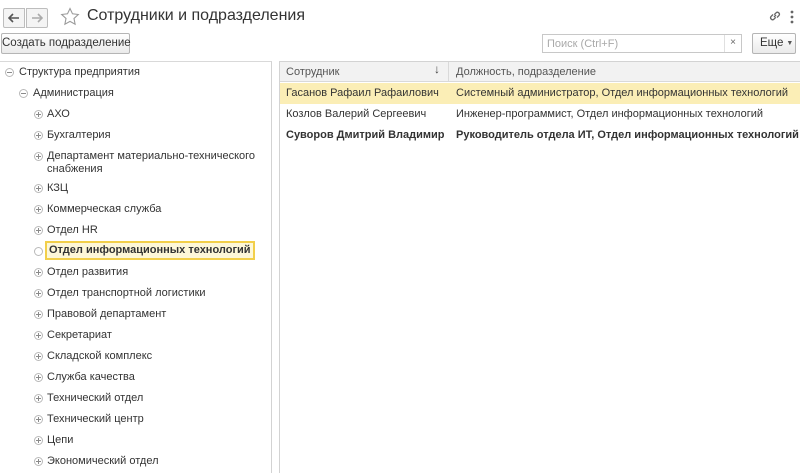 The height and width of the screenshot is (473, 800). Describe the element at coordinates (107, 314) in the screenshot. I see `tree-item-label: Правовой департамент` at that location.